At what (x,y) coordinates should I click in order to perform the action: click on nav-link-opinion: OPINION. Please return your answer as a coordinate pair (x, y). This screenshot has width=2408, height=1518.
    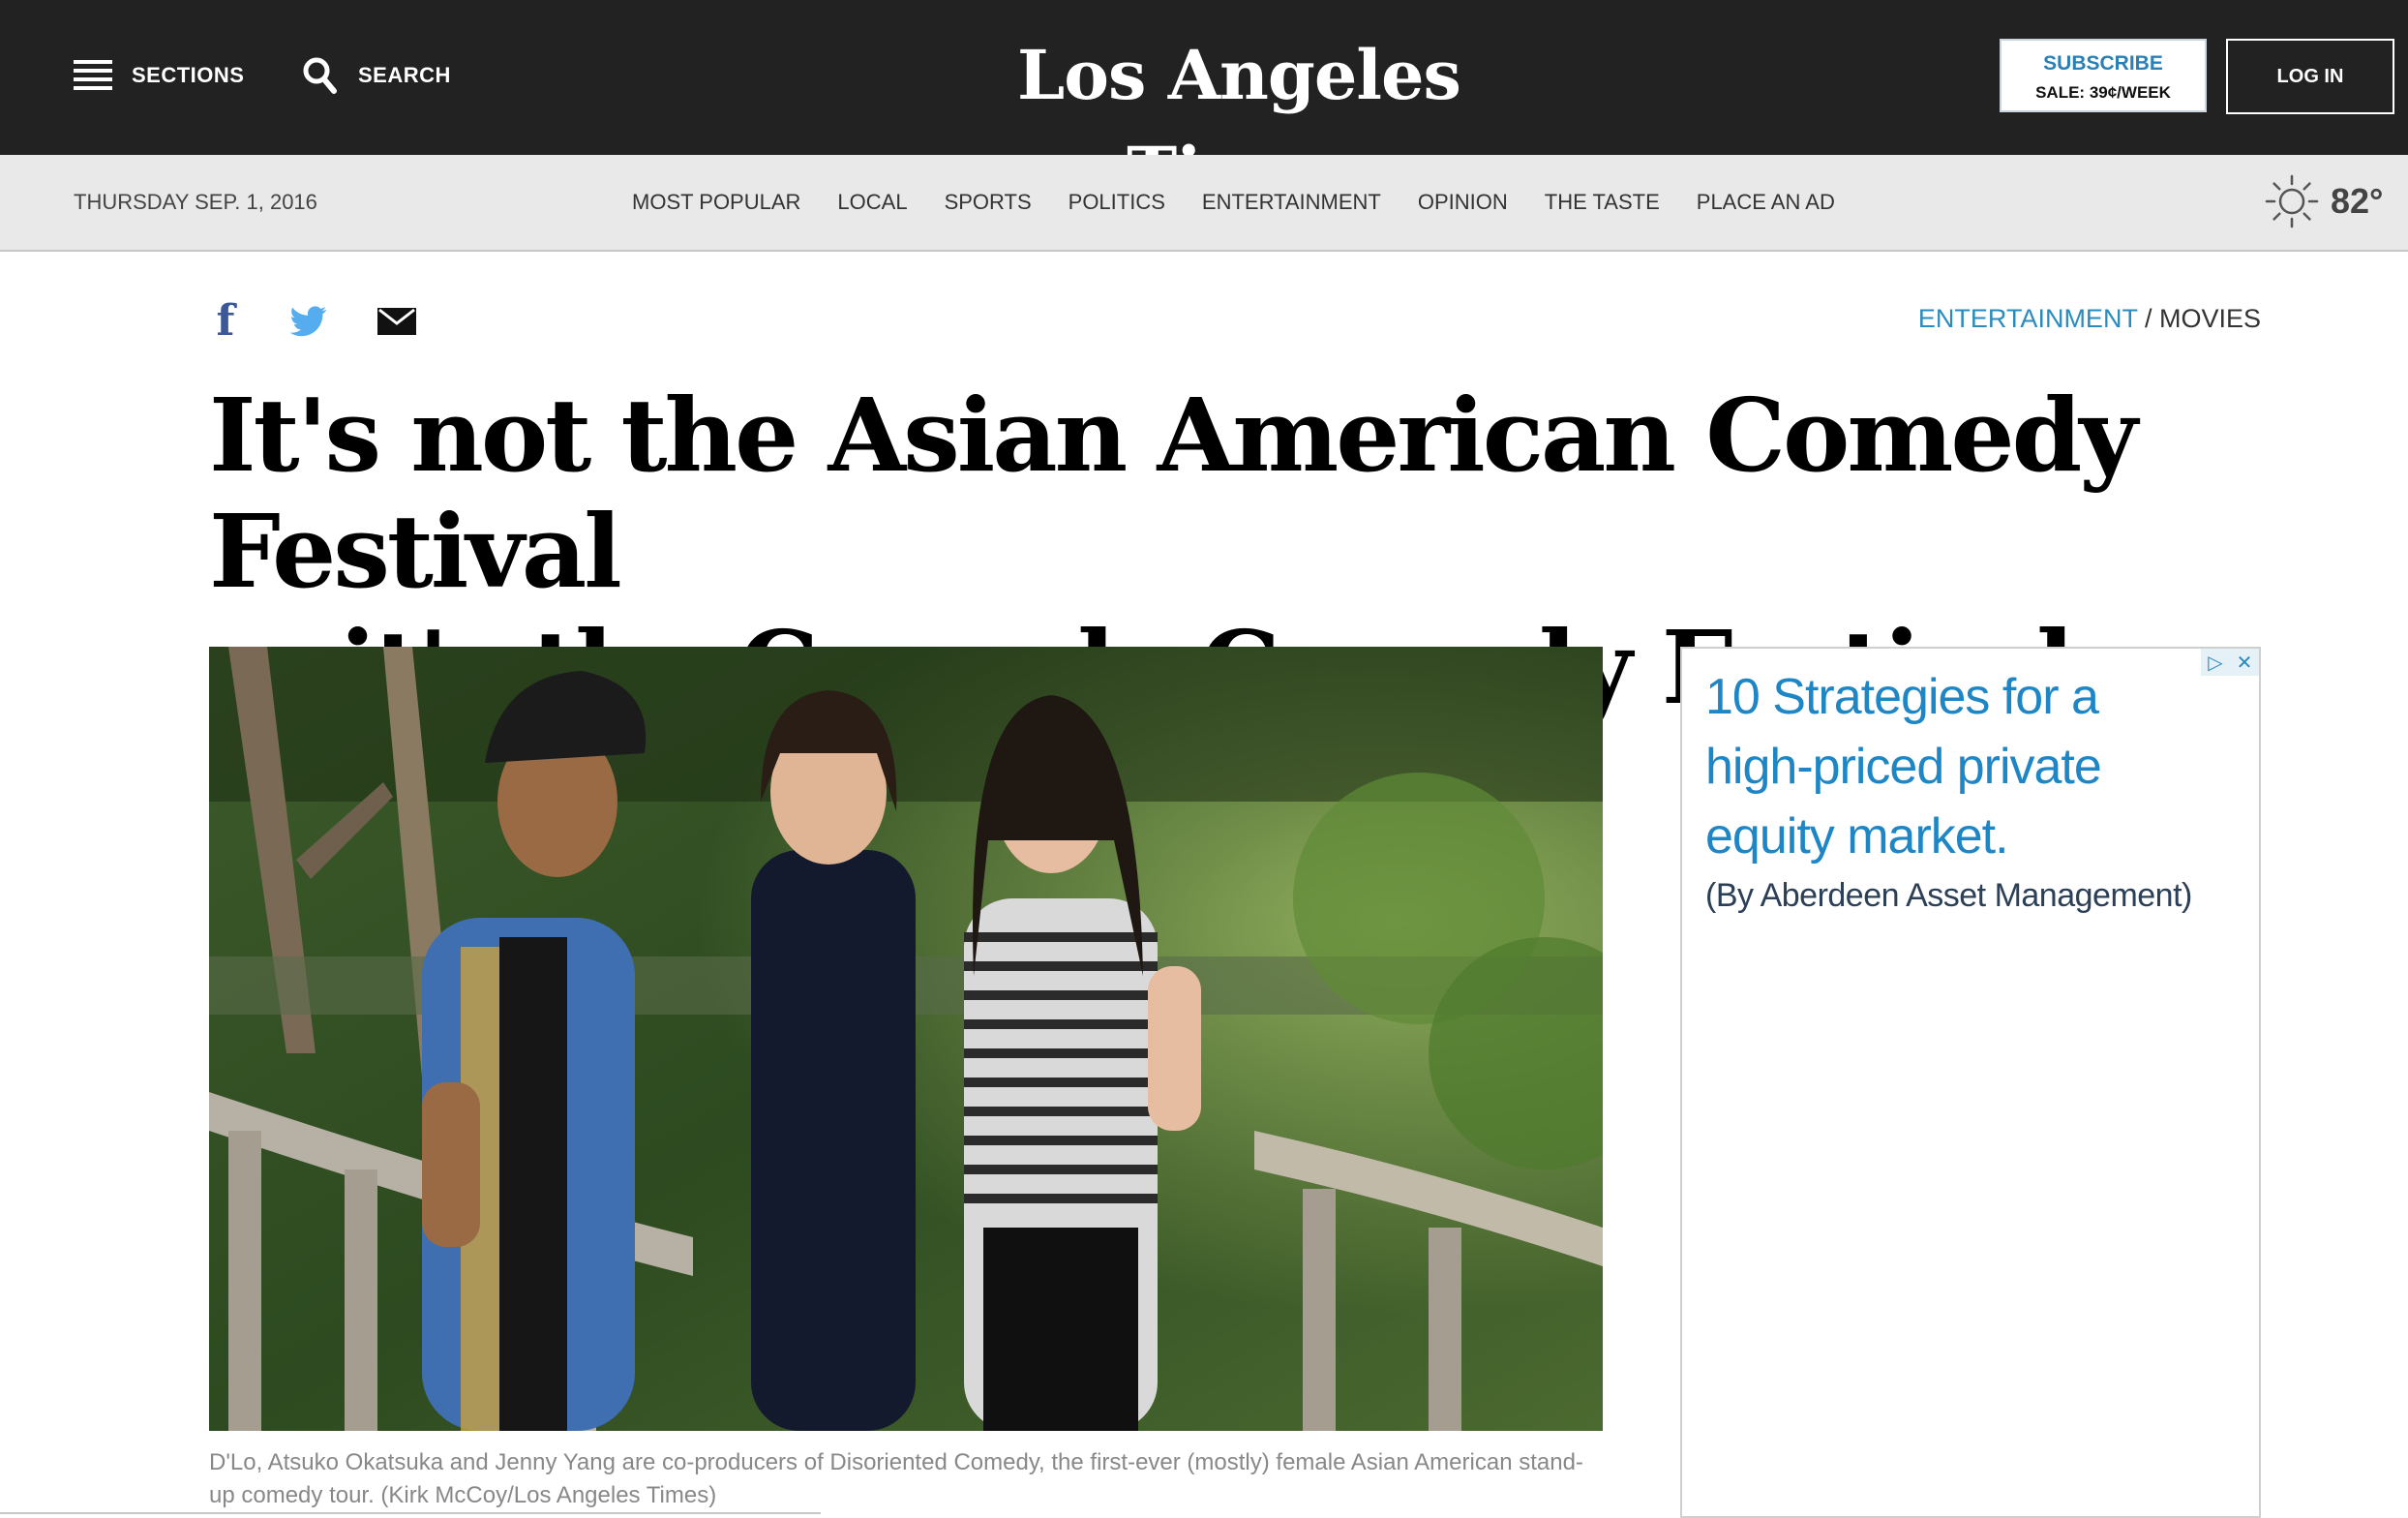
    Looking at the image, I should click on (1463, 203).